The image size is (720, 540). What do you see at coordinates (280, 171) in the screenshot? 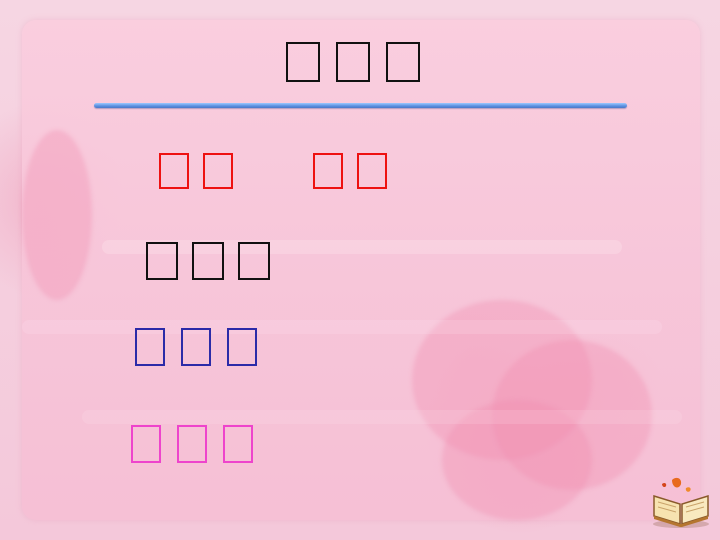
I see `red-word-pair` at bounding box center [280, 171].